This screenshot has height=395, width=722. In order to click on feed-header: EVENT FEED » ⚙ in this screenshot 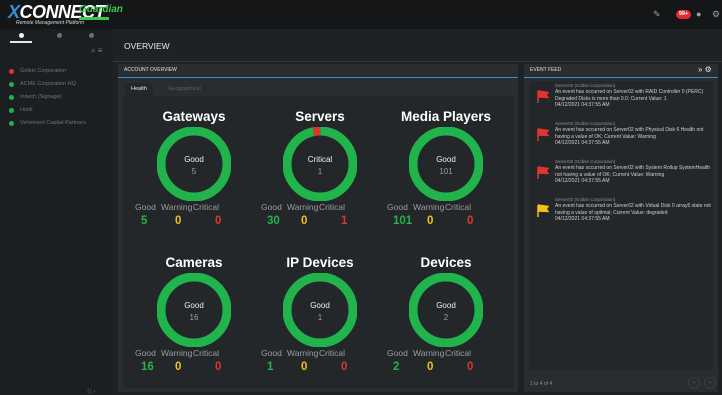, I will do `click(621, 71)`.